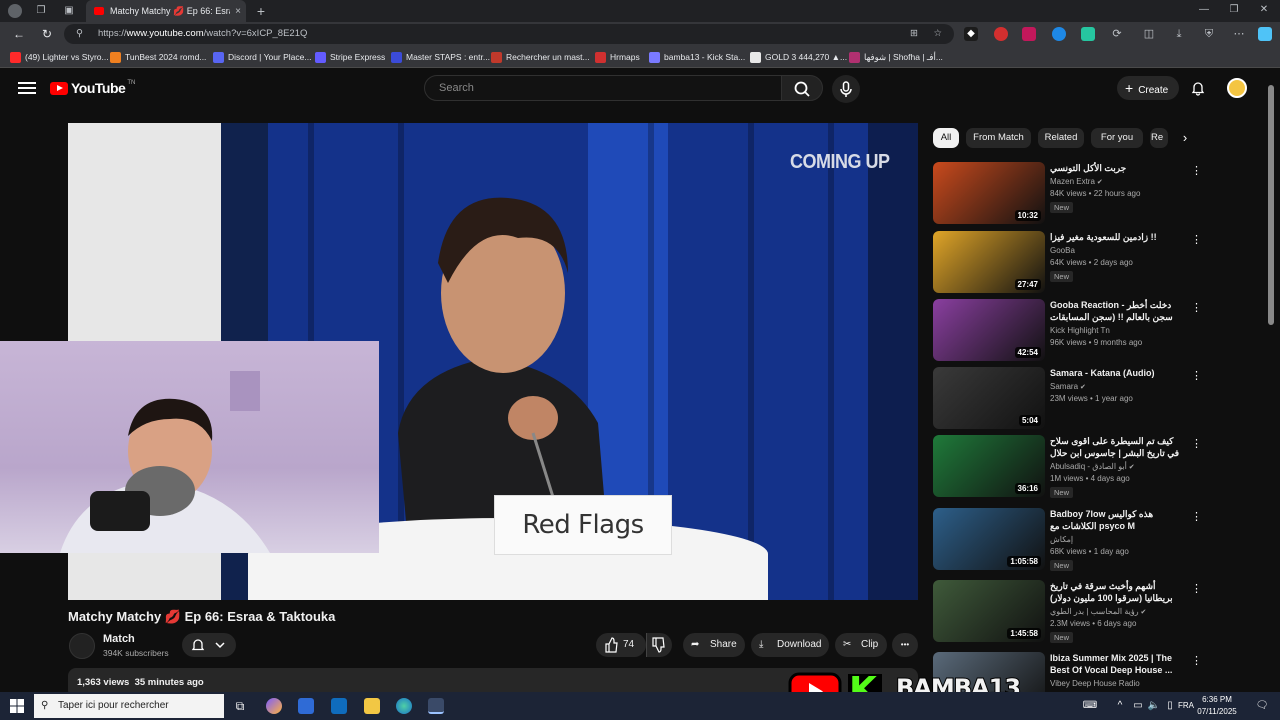 The height and width of the screenshot is (720, 1280). I want to click on copilot-icon, so click(274, 706).